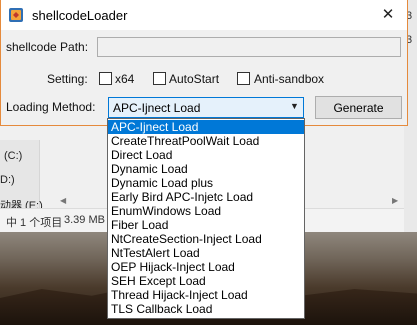 Image resolution: width=417 pixels, height=325 pixels. I want to click on dropdown-option: Early Bird APC-Injetc Load, so click(206, 197).